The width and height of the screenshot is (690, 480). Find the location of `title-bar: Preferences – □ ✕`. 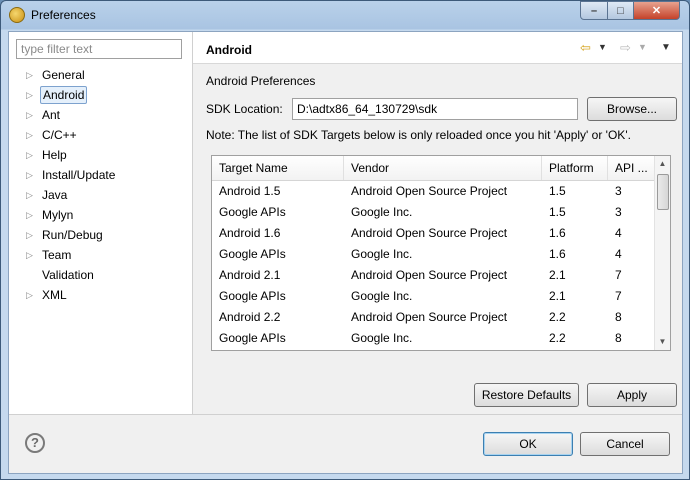

title-bar: Preferences – □ ✕ is located at coordinates (345, 15).